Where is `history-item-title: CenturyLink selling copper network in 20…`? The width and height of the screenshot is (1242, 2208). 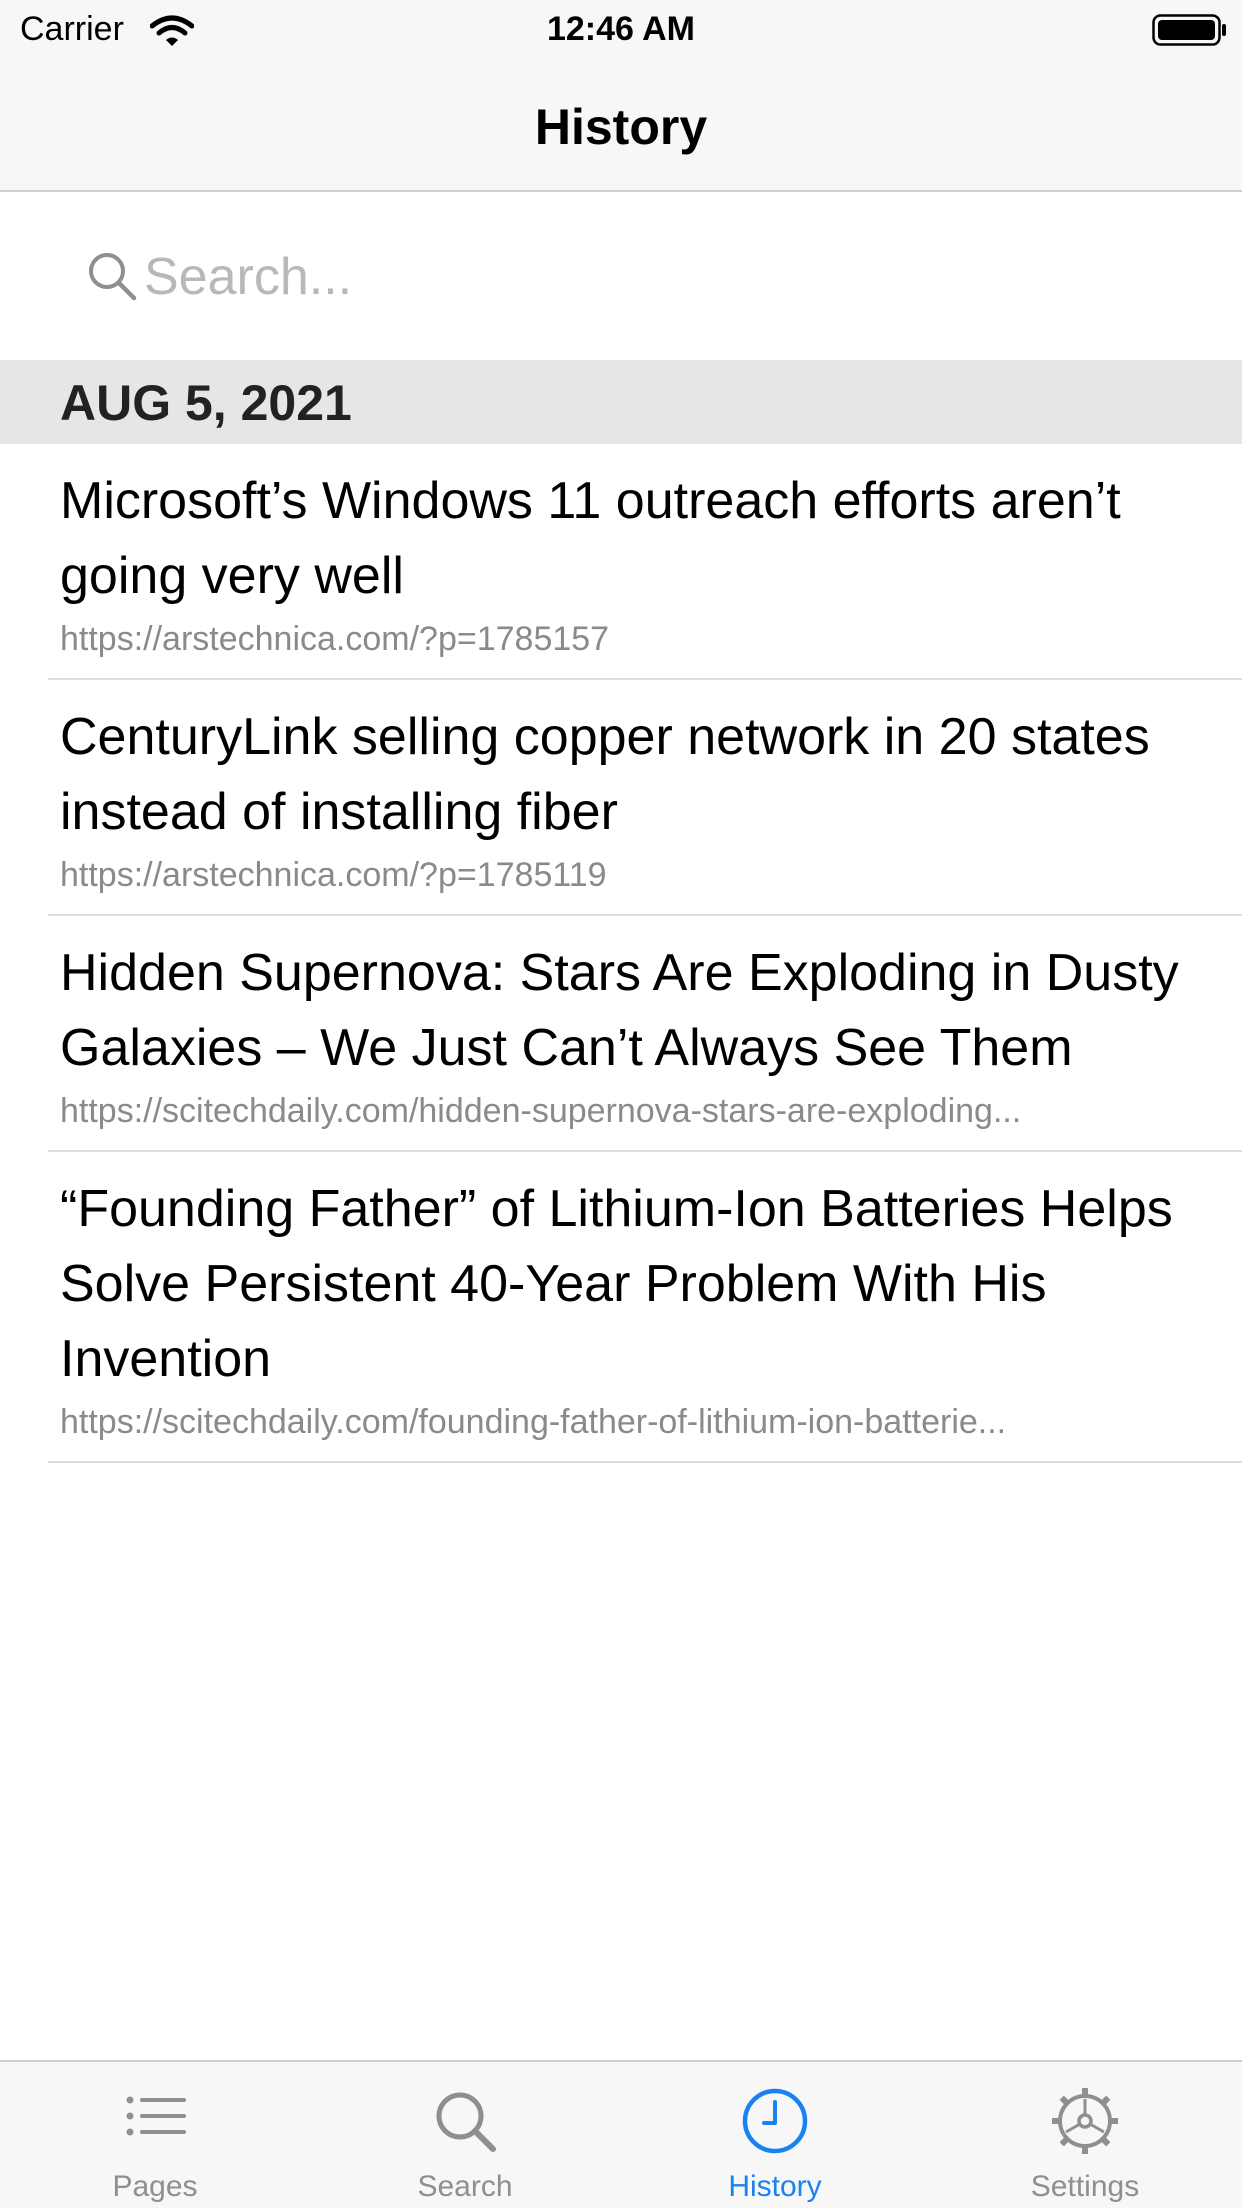 history-item-title: CenturyLink selling copper network in 20… is located at coordinates (605, 774).